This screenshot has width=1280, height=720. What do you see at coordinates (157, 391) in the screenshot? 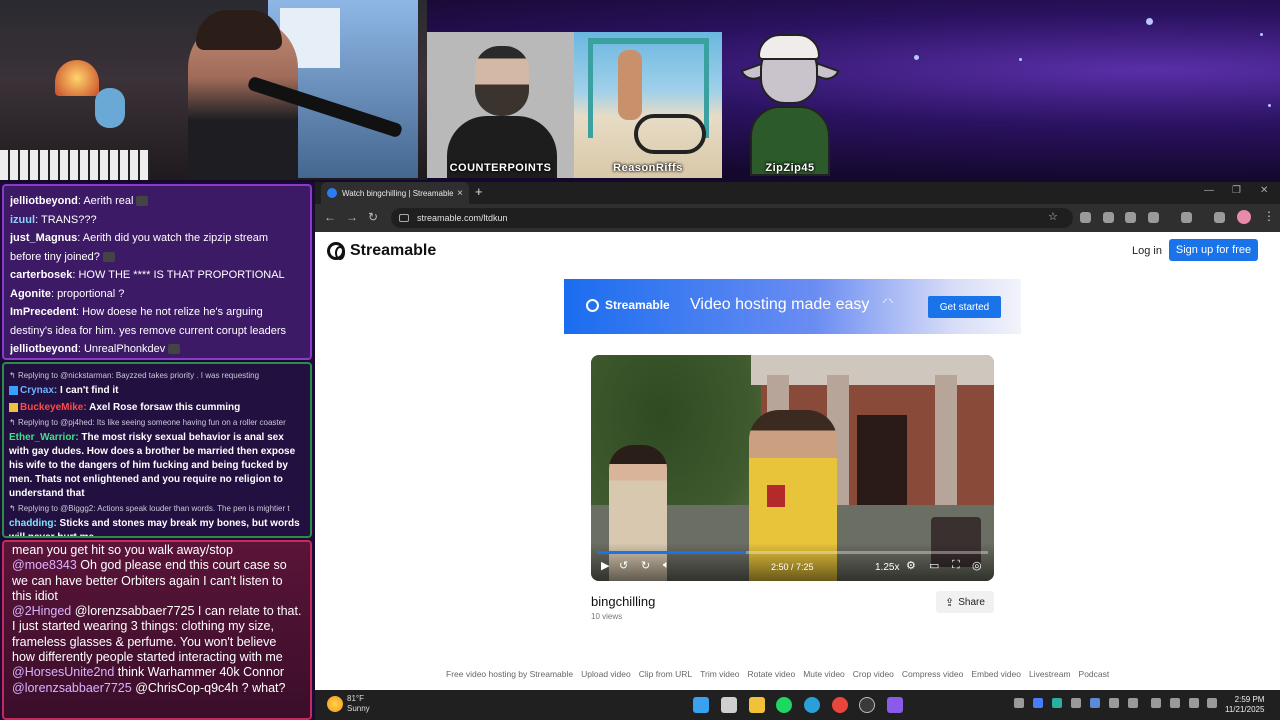
I see `chat-message: Crynax: I can't find it` at bounding box center [157, 391].